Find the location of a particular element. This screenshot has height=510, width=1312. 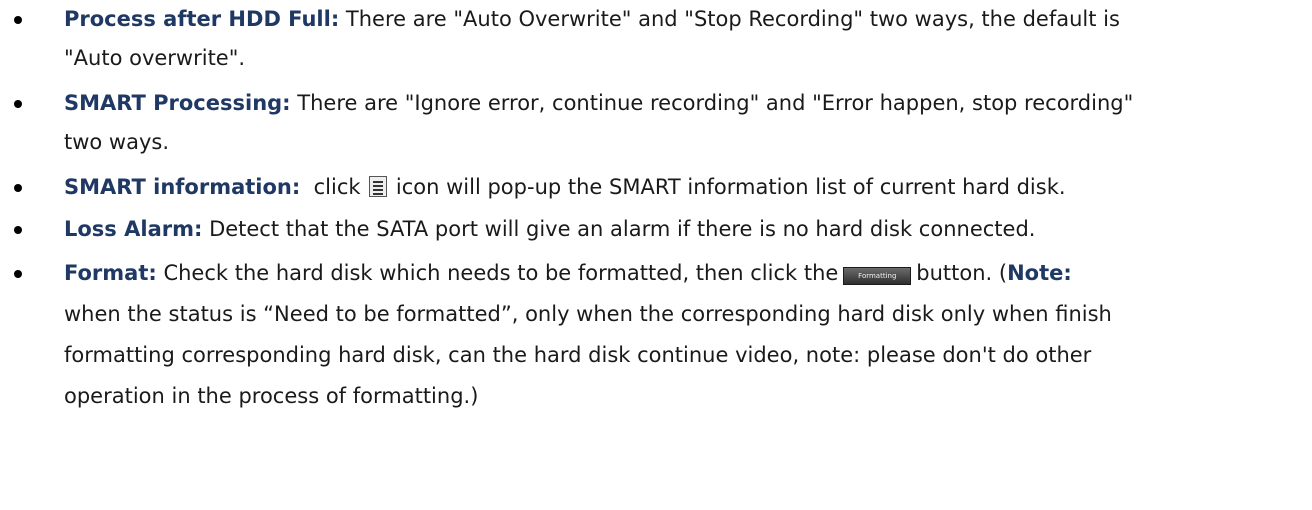

description-line: "Auto overwrite". is located at coordinates (155, 58).